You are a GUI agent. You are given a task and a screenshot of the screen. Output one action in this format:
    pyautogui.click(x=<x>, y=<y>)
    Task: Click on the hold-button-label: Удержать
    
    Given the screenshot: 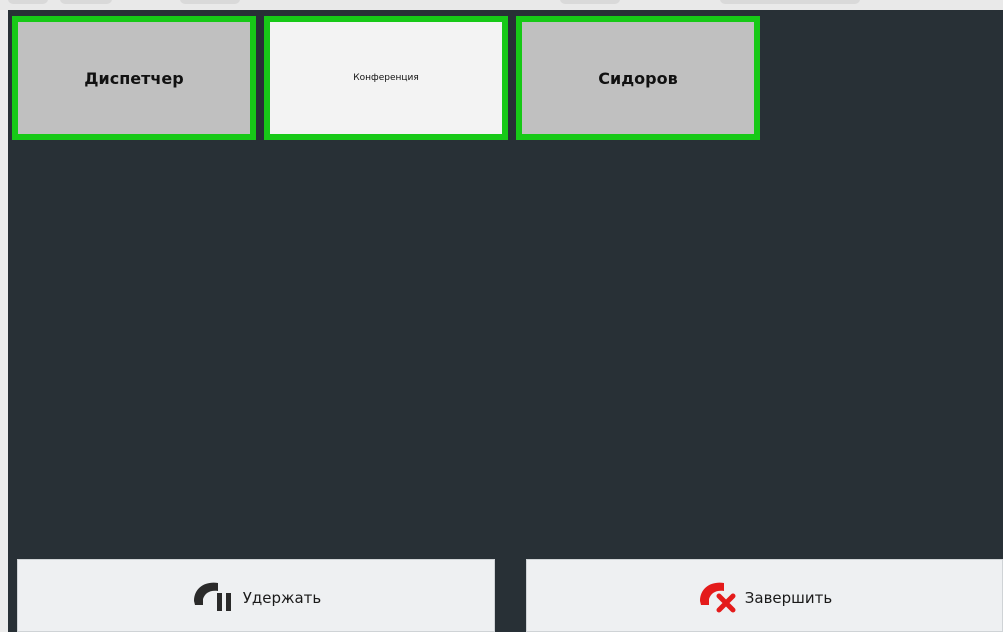 What is the action you would take?
    pyautogui.click(x=282, y=597)
    